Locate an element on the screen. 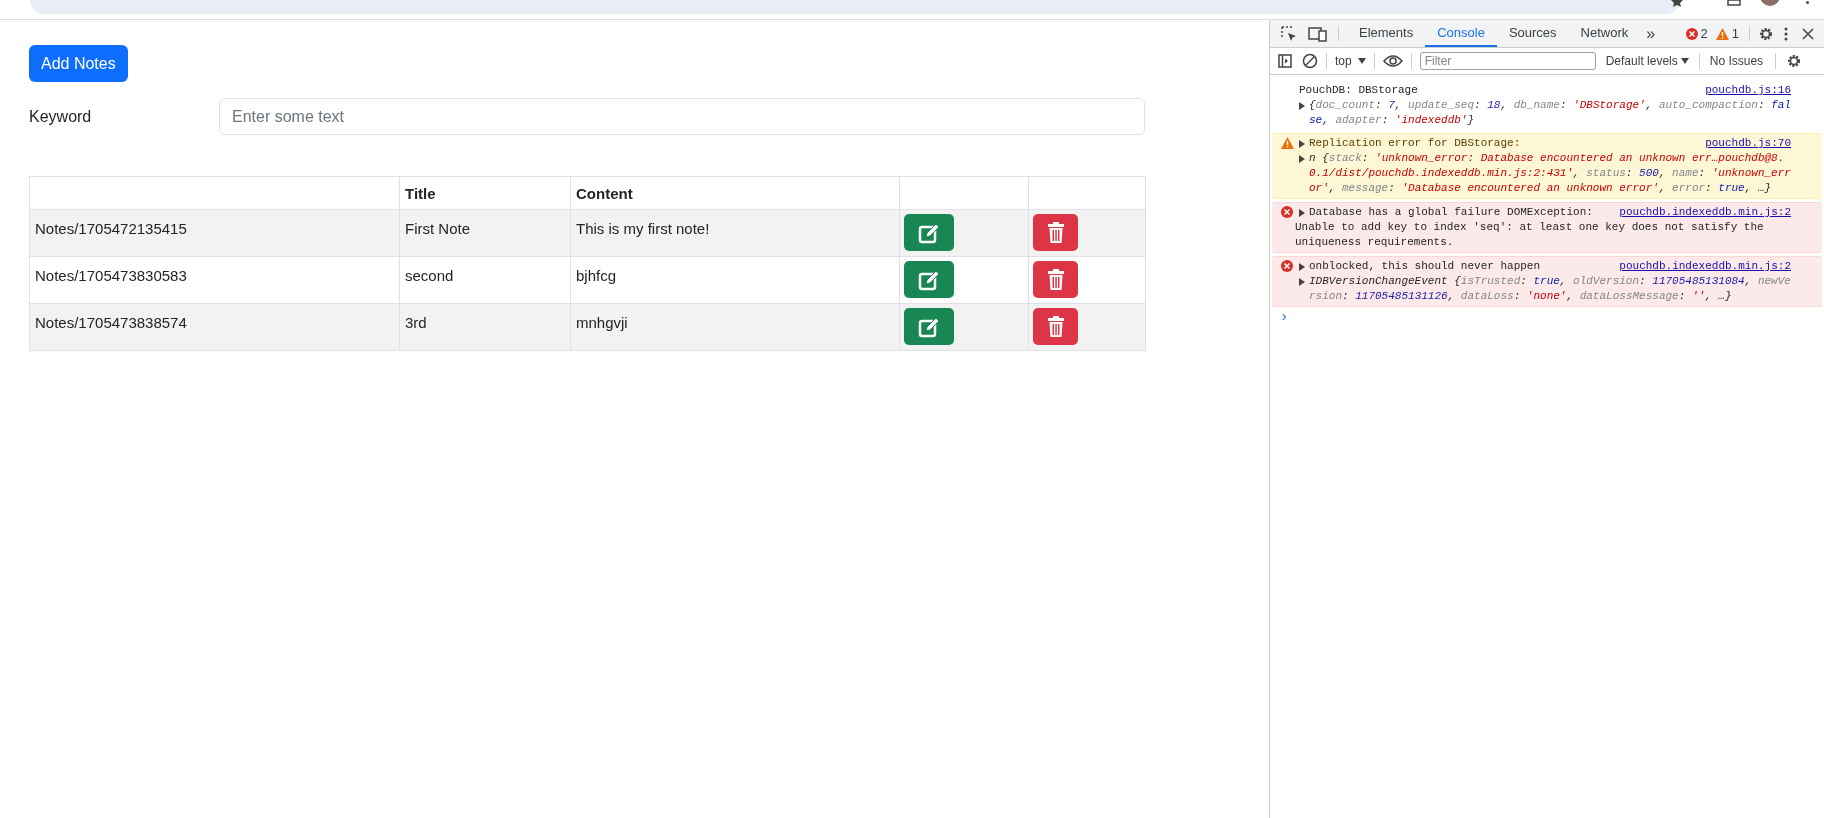 The height and width of the screenshot is (818, 1824). table-cell: First Note is located at coordinates (485, 233).